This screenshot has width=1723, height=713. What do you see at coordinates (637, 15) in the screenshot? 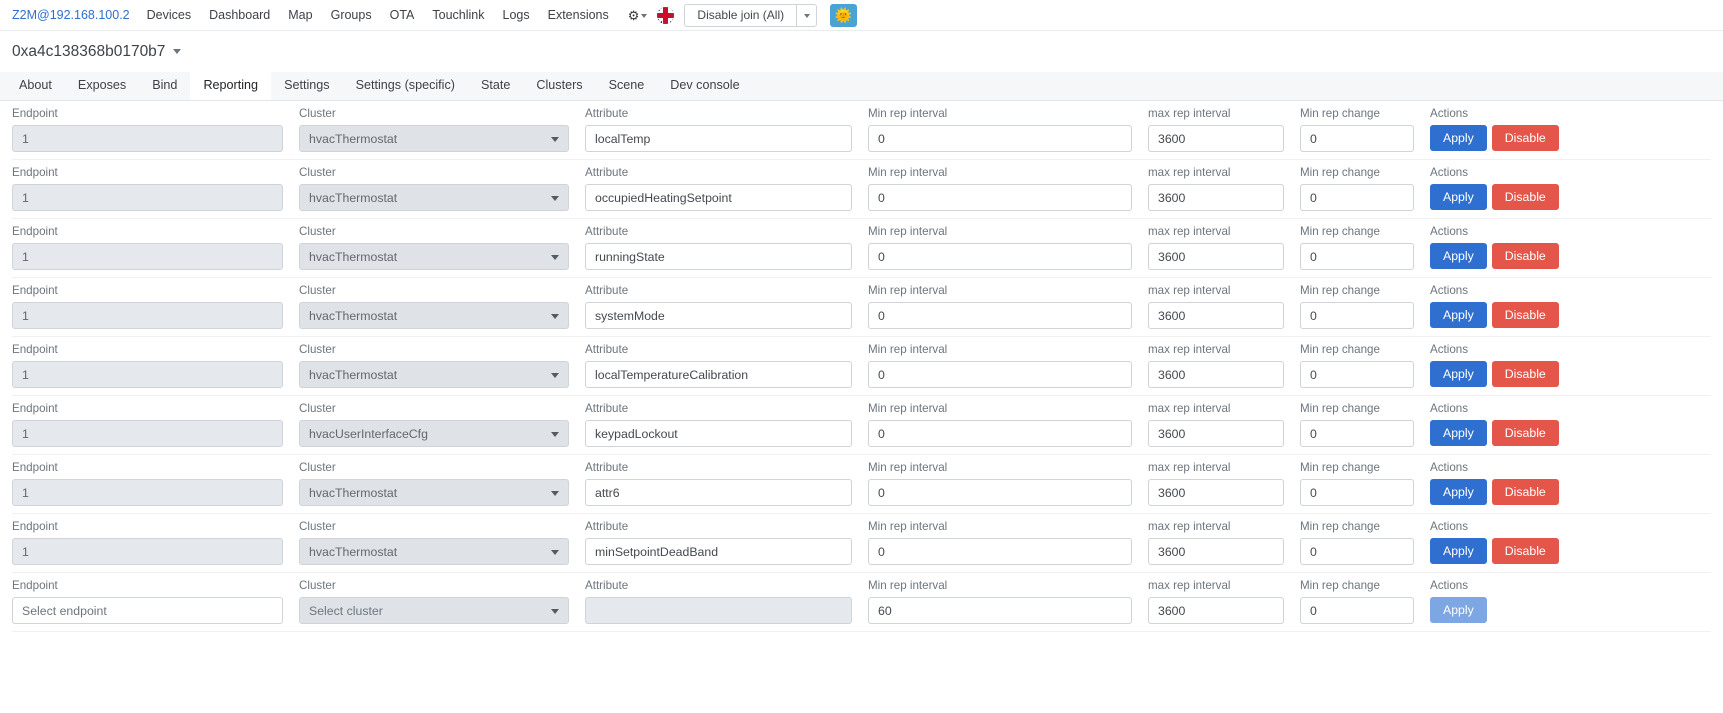
I see `settings-menu: ⚙` at bounding box center [637, 15].